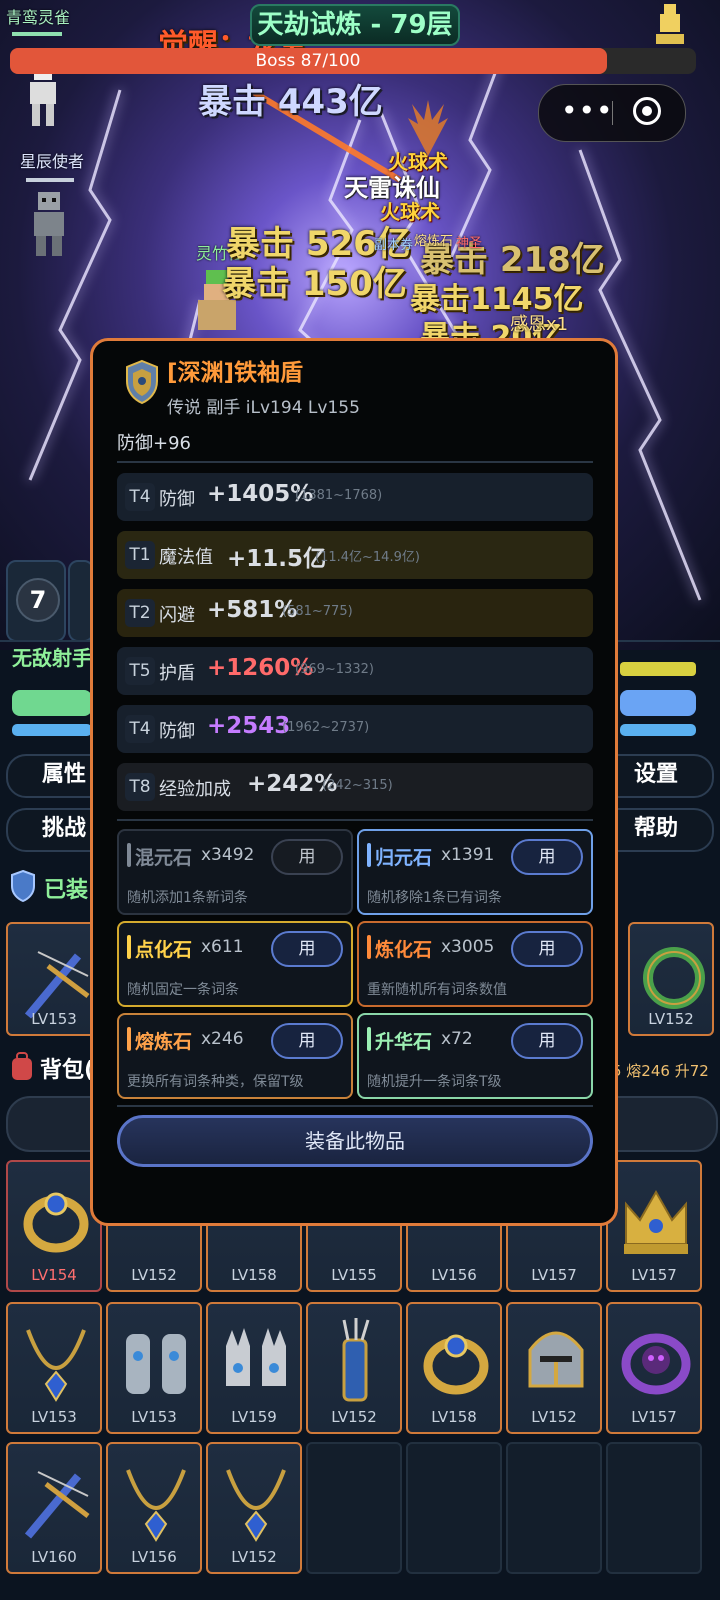 Image resolution: width=720 pixels, height=1600 pixels. What do you see at coordinates (50, 180) in the screenshot?
I see `hero-hp-bar` at bounding box center [50, 180].